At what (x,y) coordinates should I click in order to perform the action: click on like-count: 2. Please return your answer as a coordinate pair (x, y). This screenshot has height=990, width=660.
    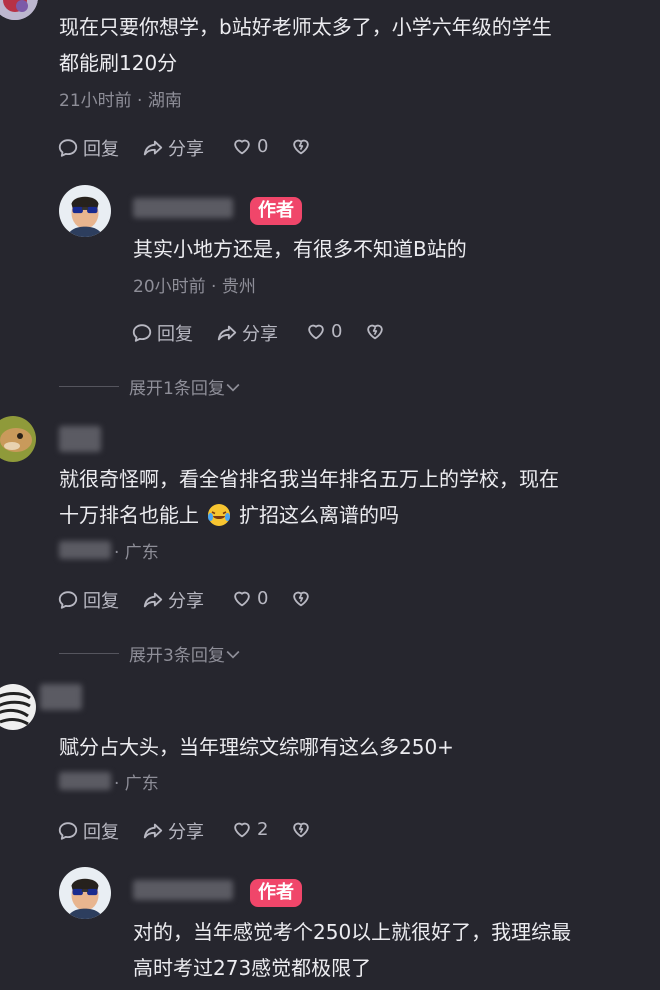
    Looking at the image, I should click on (263, 829).